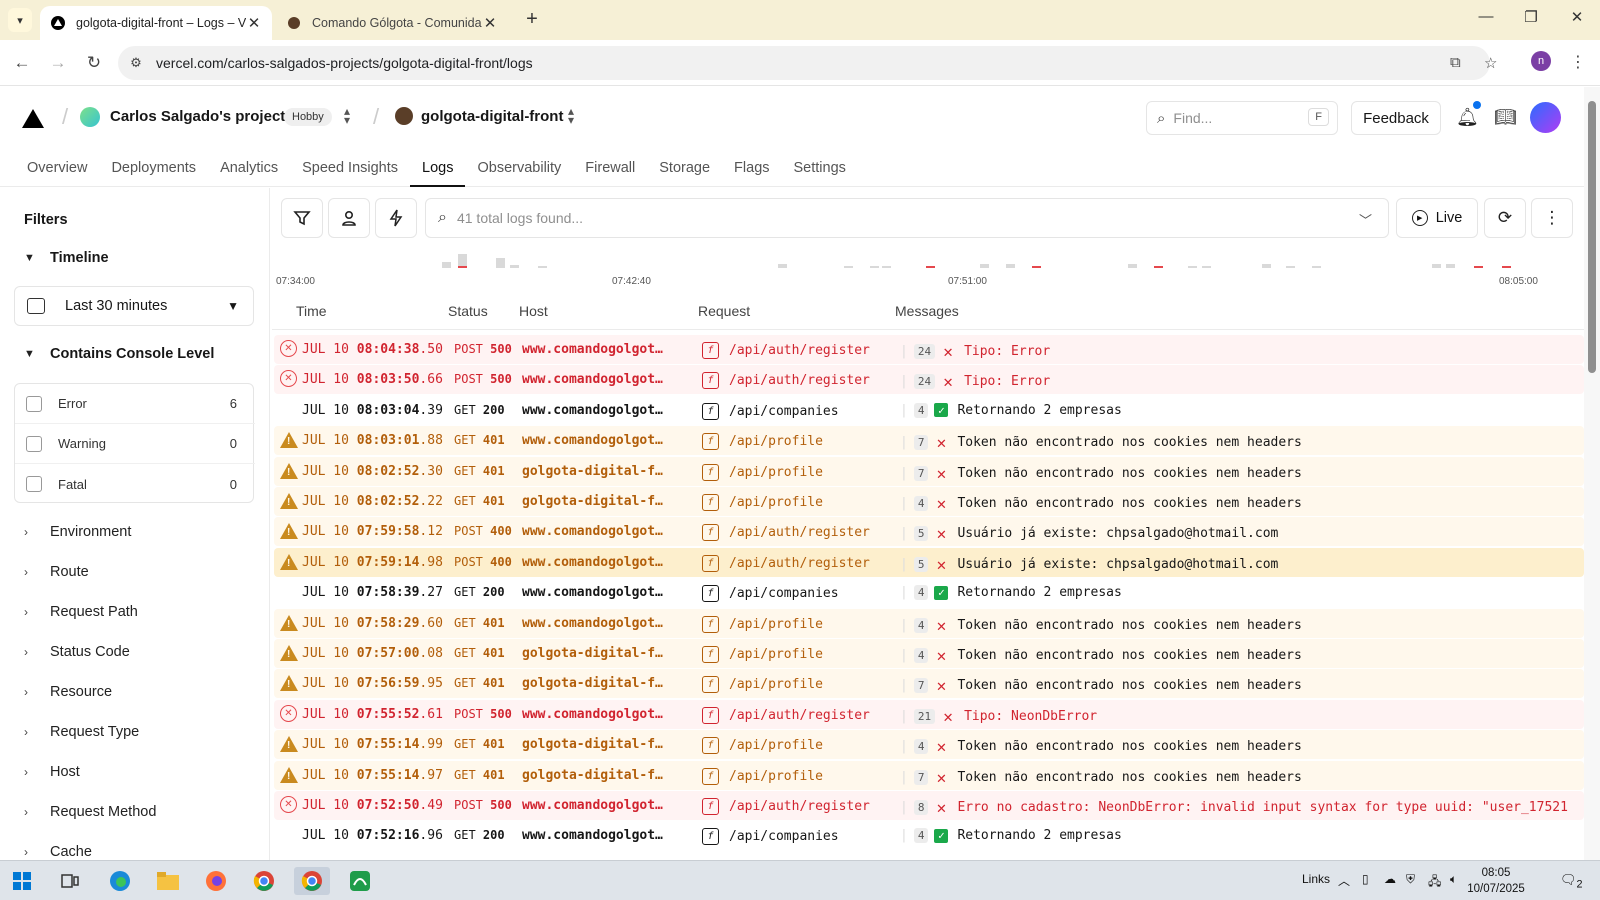 The image size is (1600, 900). Describe the element at coordinates (360, 881) in the screenshot. I see `app-green-icon` at that location.